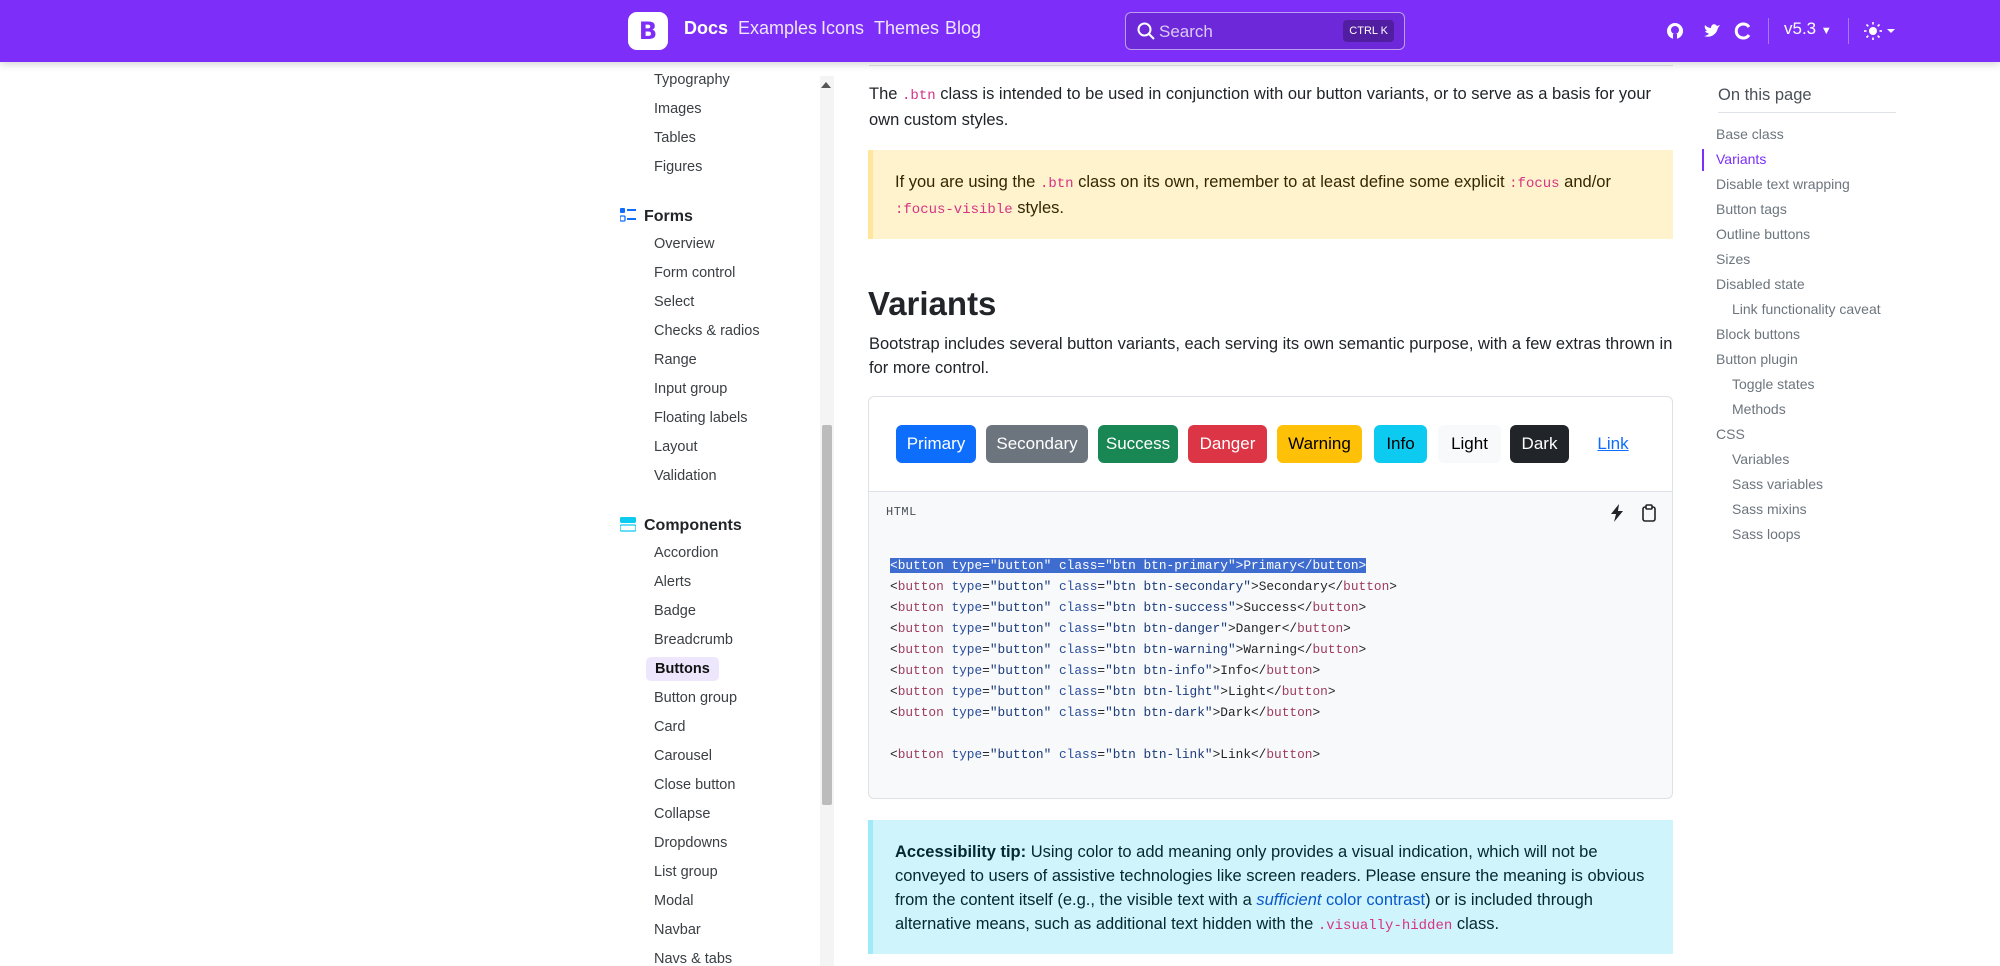 The image size is (2000, 966). What do you see at coordinates (648, 31) in the screenshot?
I see `bootstrap-logo: B` at bounding box center [648, 31].